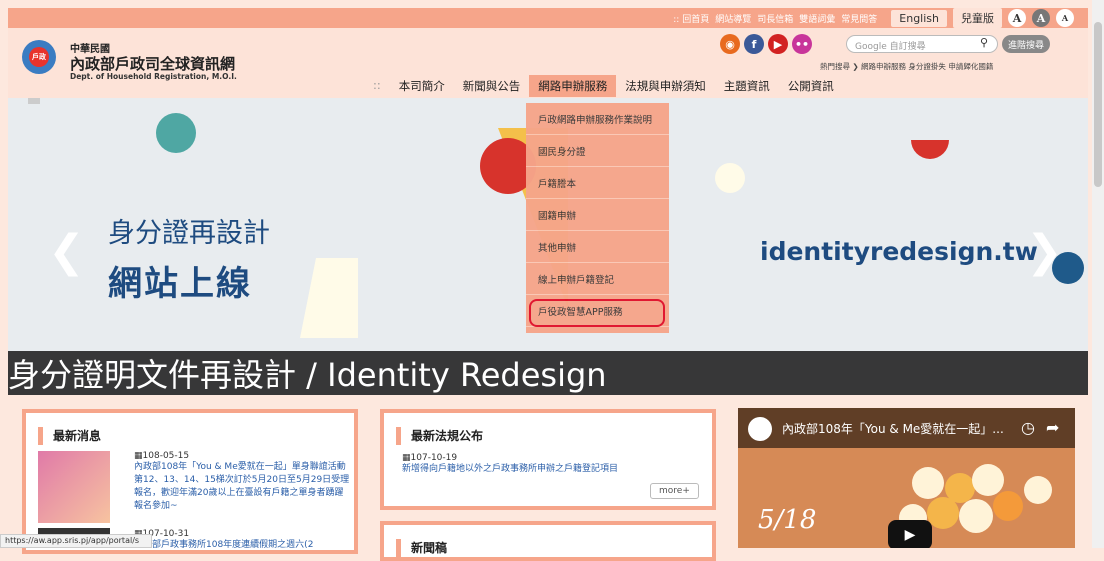  Describe the element at coordinates (597, 151) in the screenshot. I see `dropdown-item: 國民身分證` at that location.